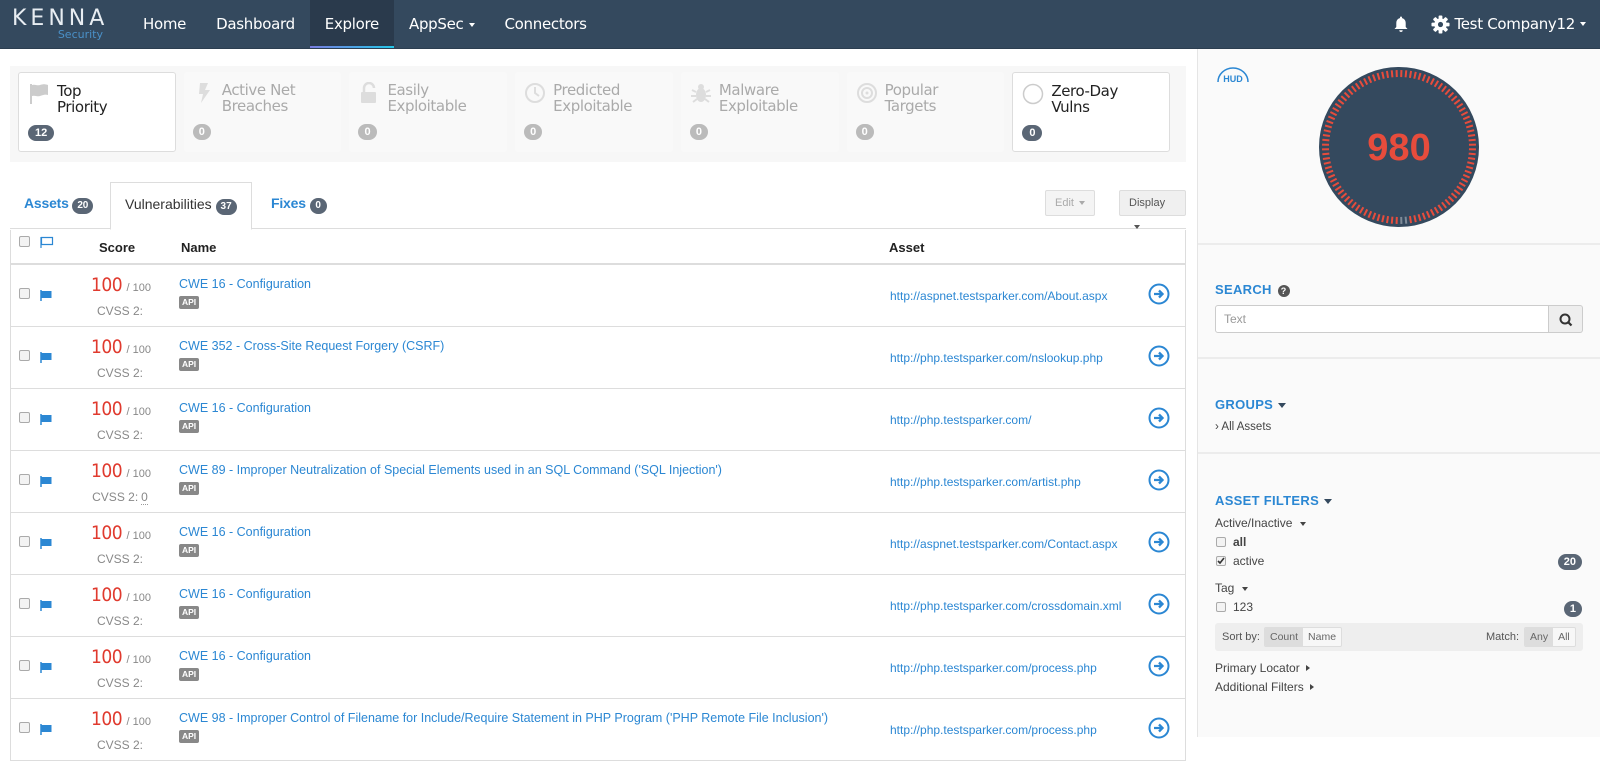 The width and height of the screenshot is (1600, 761). I want to click on company-menu: Test Company12, so click(1508, 24).